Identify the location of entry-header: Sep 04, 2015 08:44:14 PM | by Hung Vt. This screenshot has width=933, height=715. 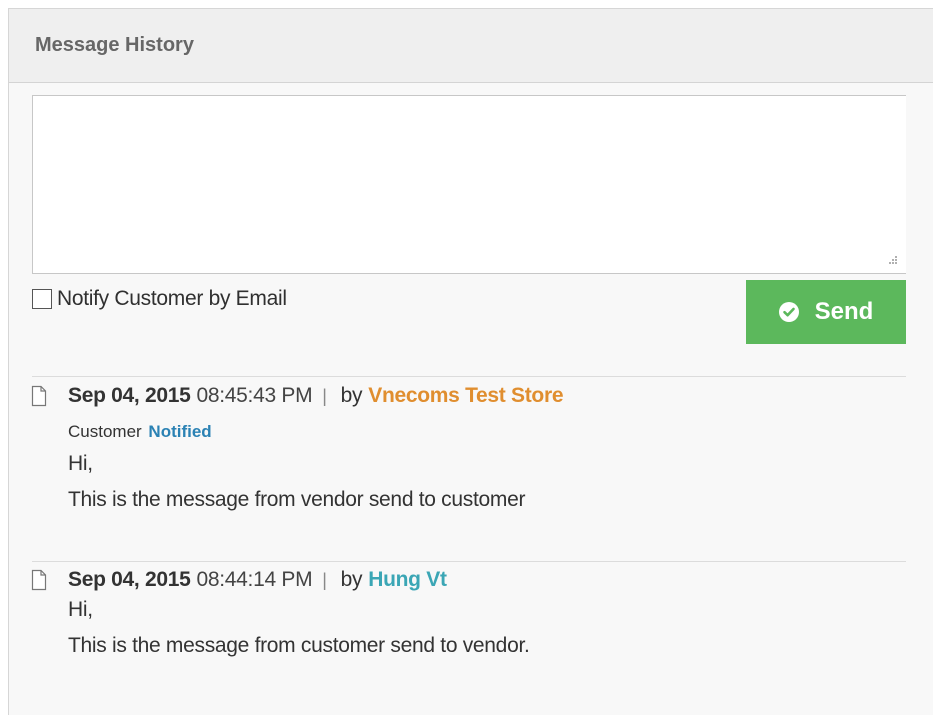
(280, 580).